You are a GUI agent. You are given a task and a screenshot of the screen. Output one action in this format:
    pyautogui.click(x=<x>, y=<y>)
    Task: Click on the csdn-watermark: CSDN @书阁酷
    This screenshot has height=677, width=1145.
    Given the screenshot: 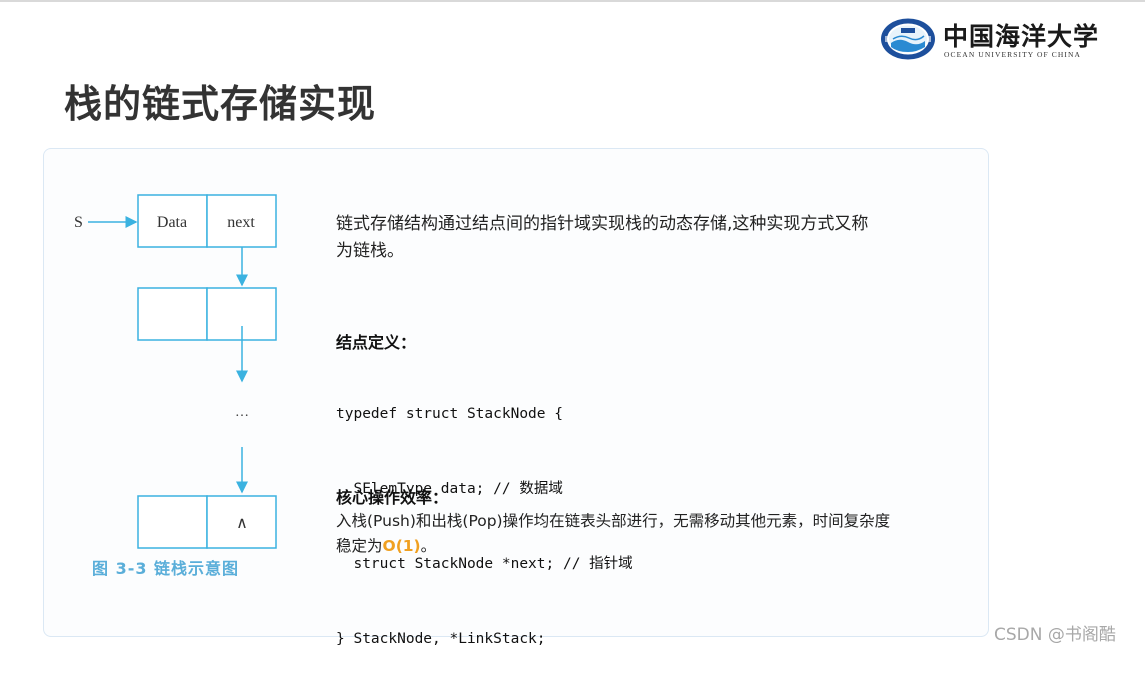 What is the action you would take?
    pyautogui.click(x=1055, y=635)
    